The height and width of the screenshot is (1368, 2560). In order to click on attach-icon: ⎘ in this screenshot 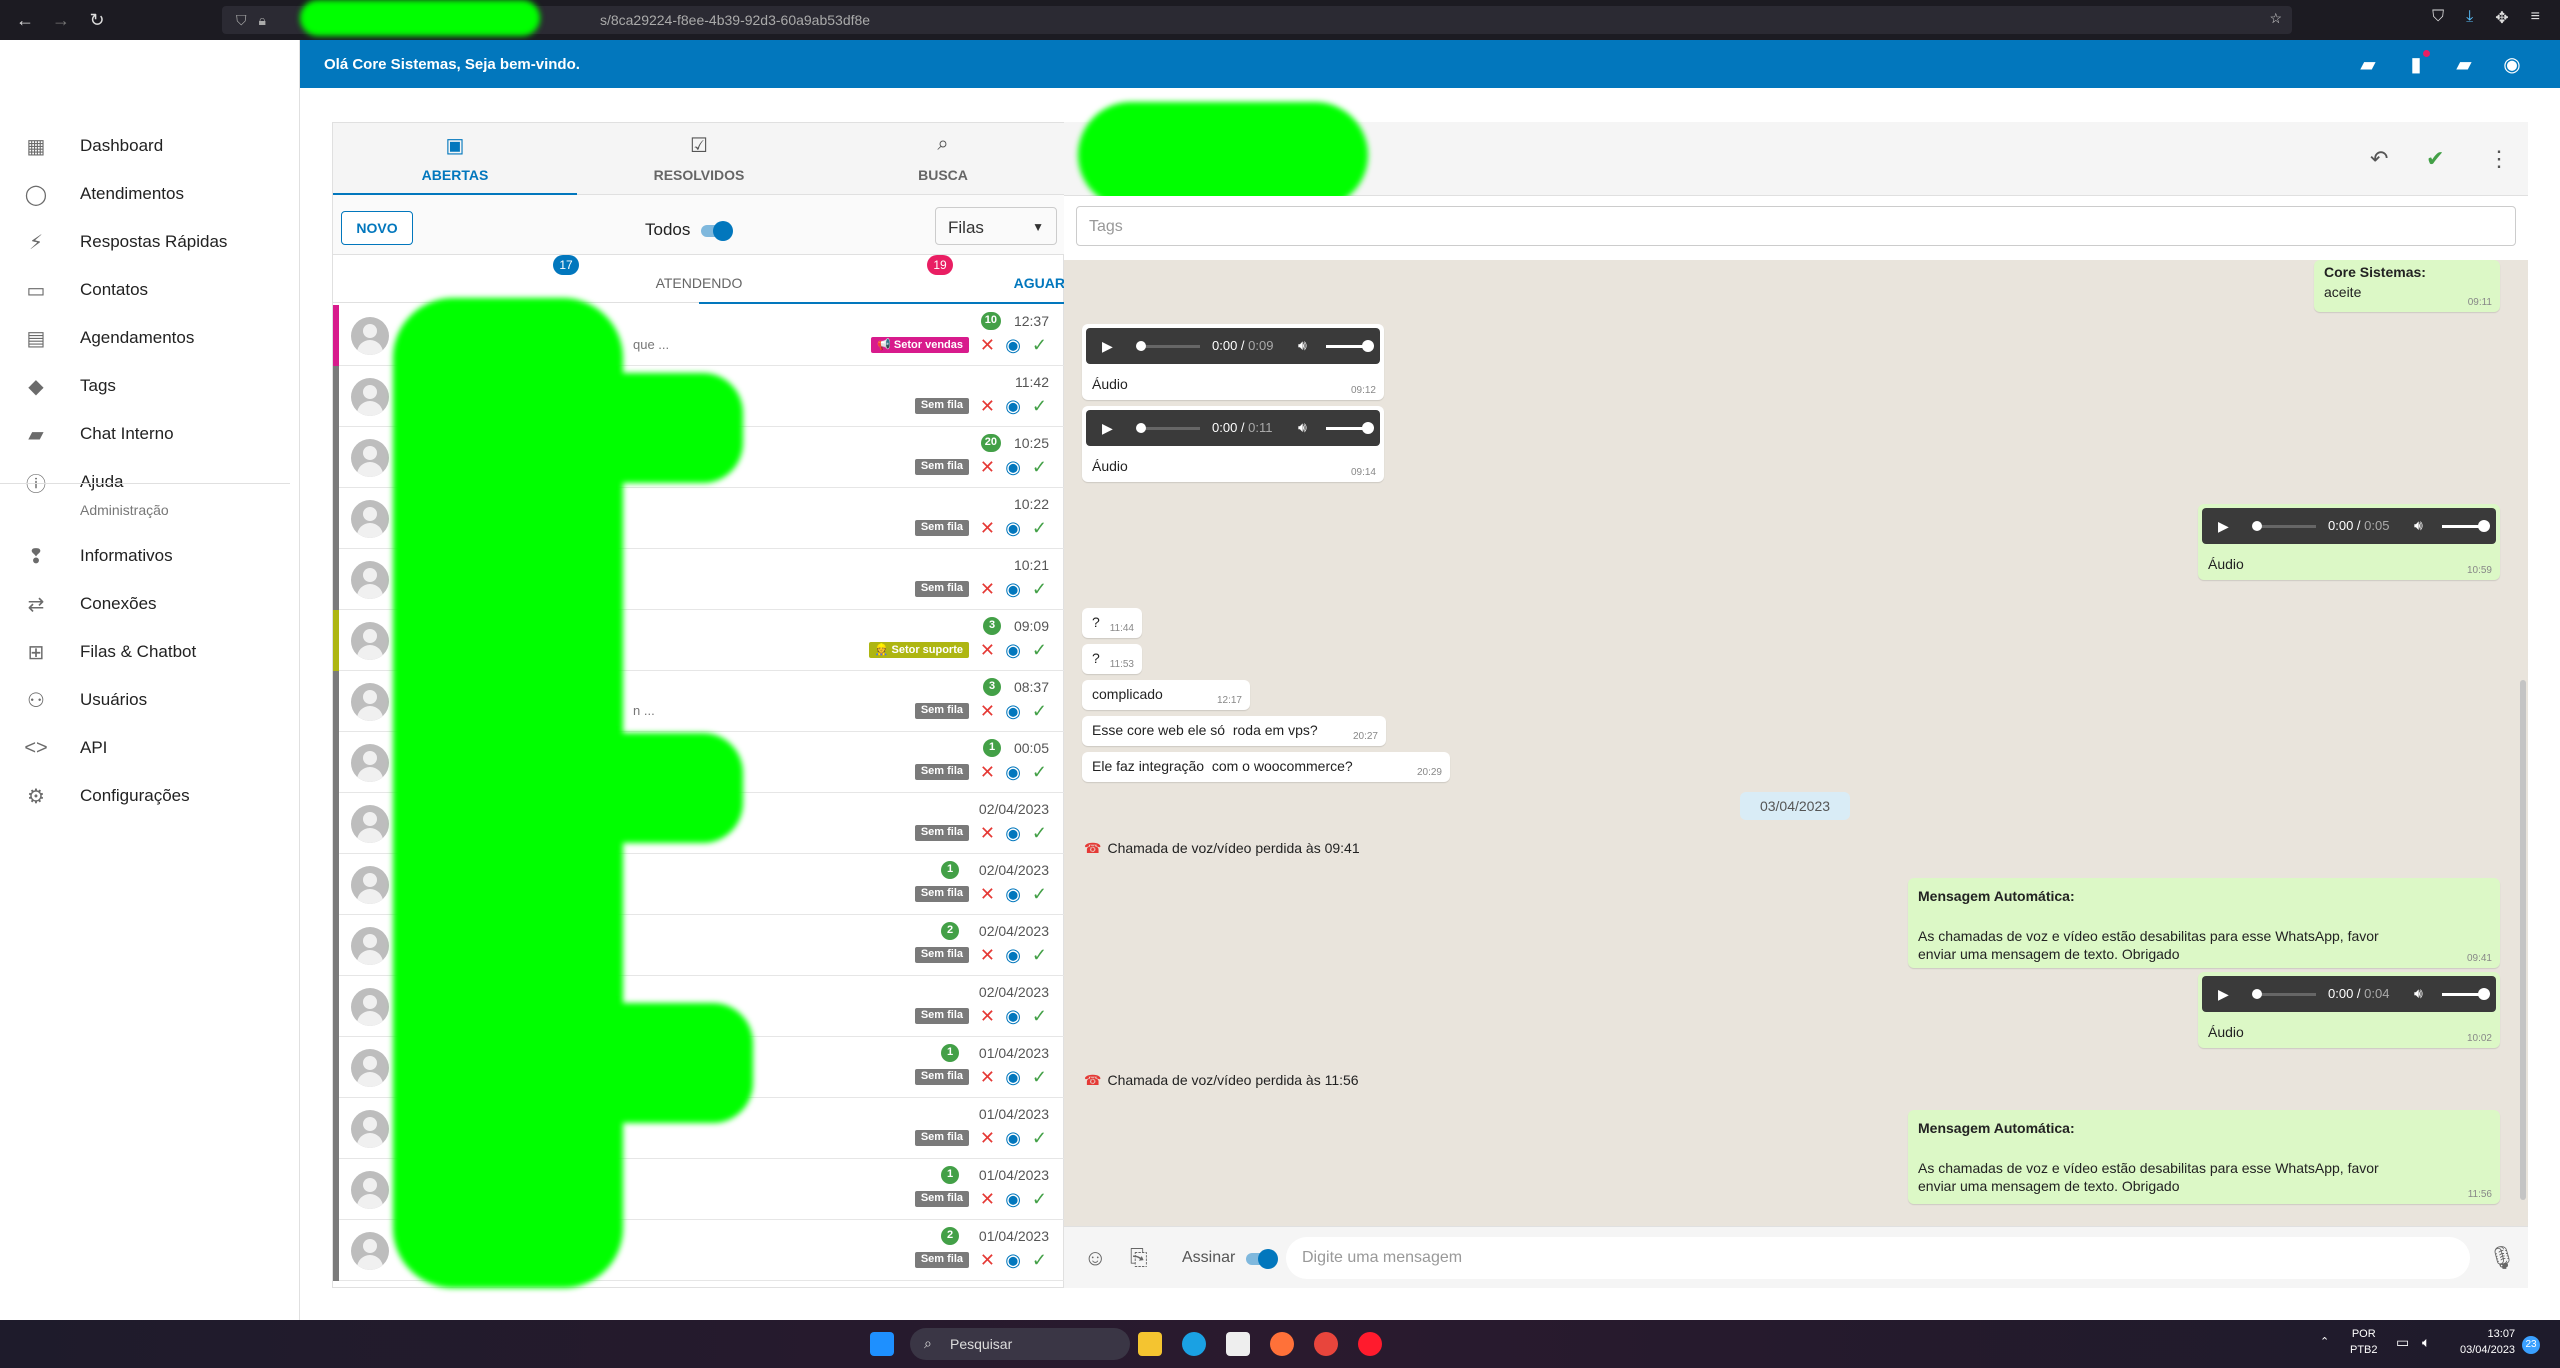, I will do `click(1139, 1258)`.